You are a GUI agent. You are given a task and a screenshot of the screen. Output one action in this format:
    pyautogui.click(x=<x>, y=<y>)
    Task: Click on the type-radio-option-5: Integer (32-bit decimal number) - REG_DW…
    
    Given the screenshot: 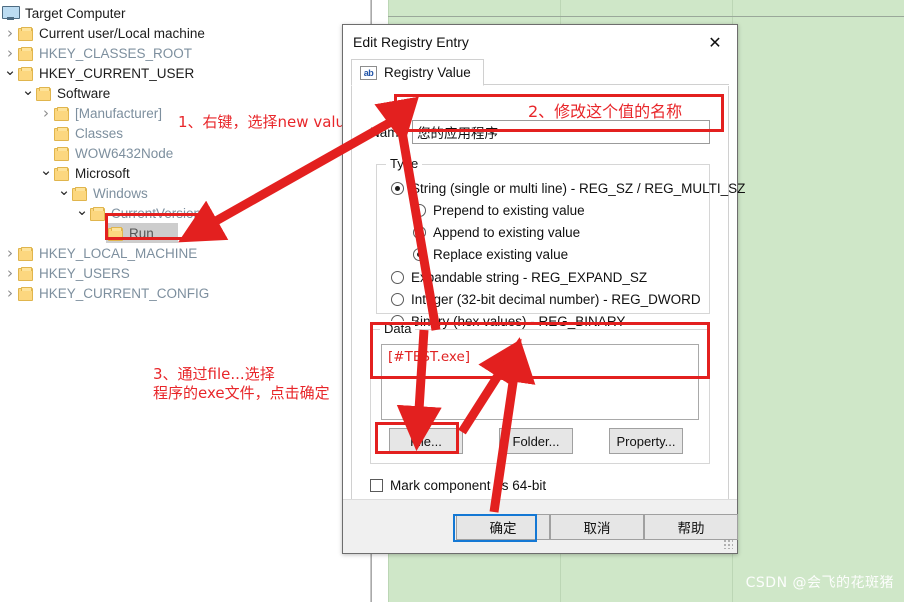 What is the action you would take?
    pyautogui.click(x=546, y=299)
    